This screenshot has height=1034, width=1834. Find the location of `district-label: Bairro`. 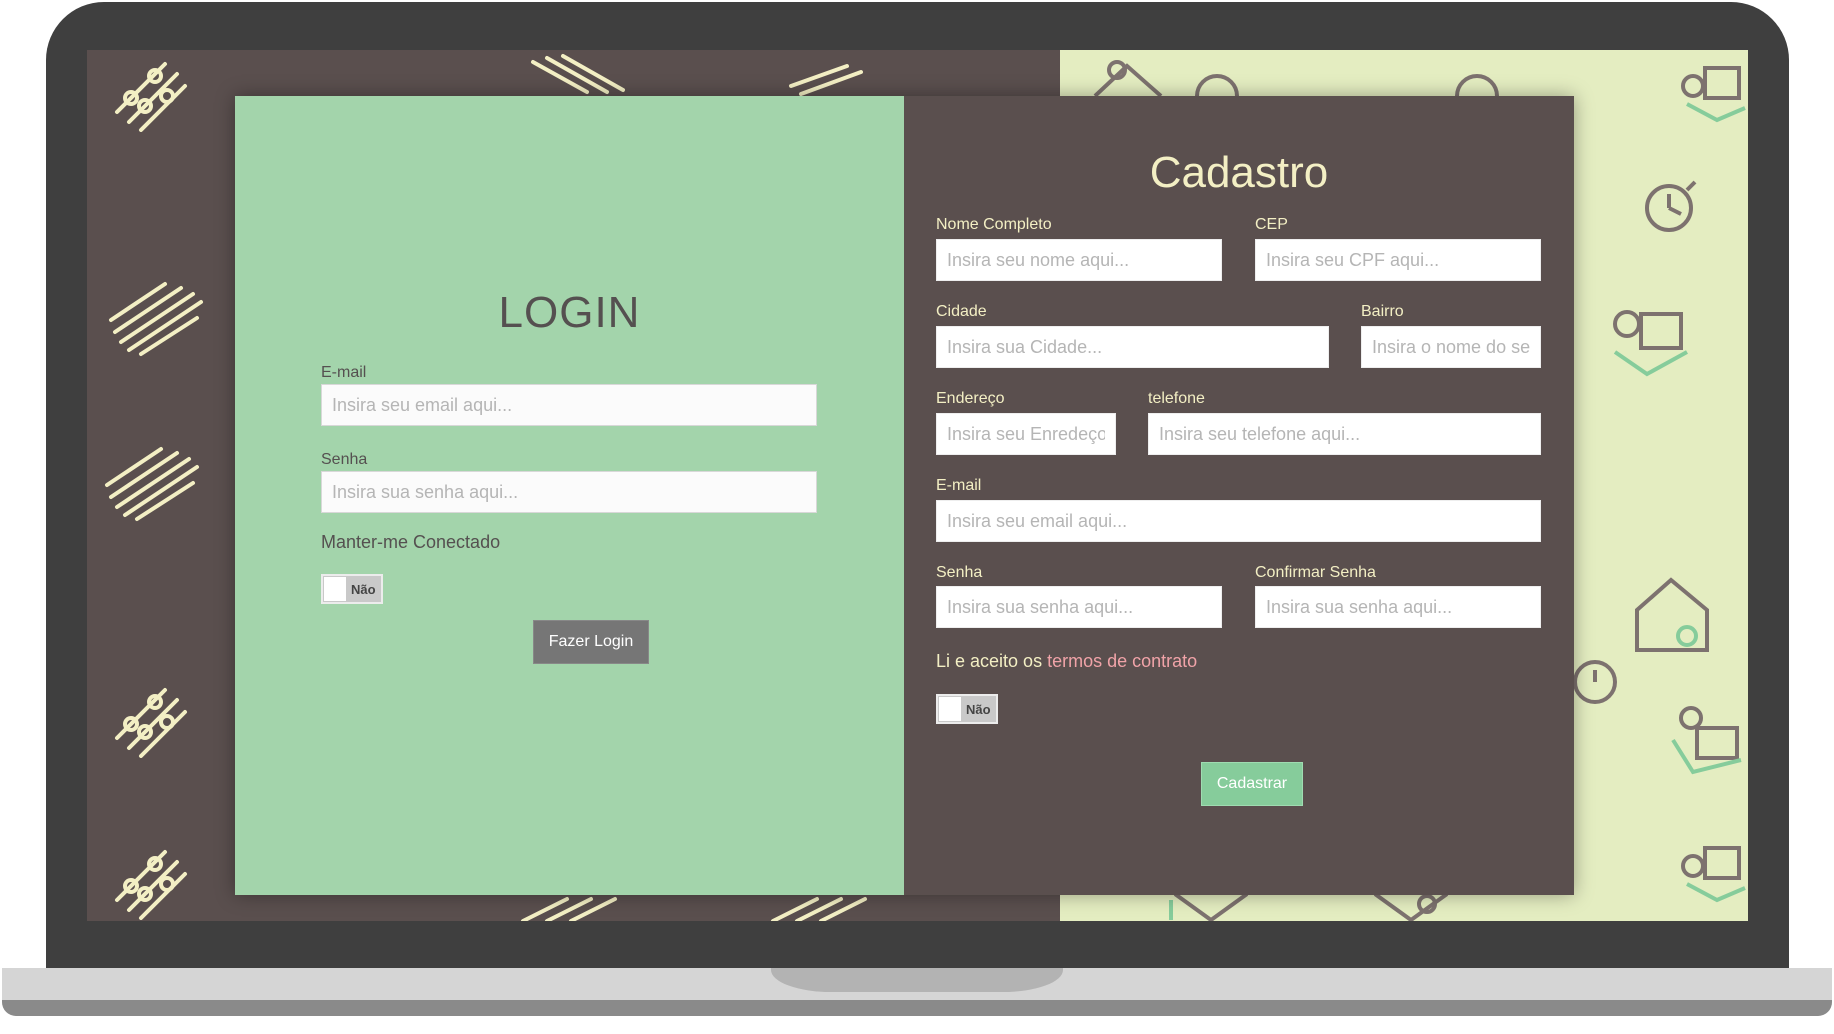

district-label: Bairro is located at coordinates (1382, 311).